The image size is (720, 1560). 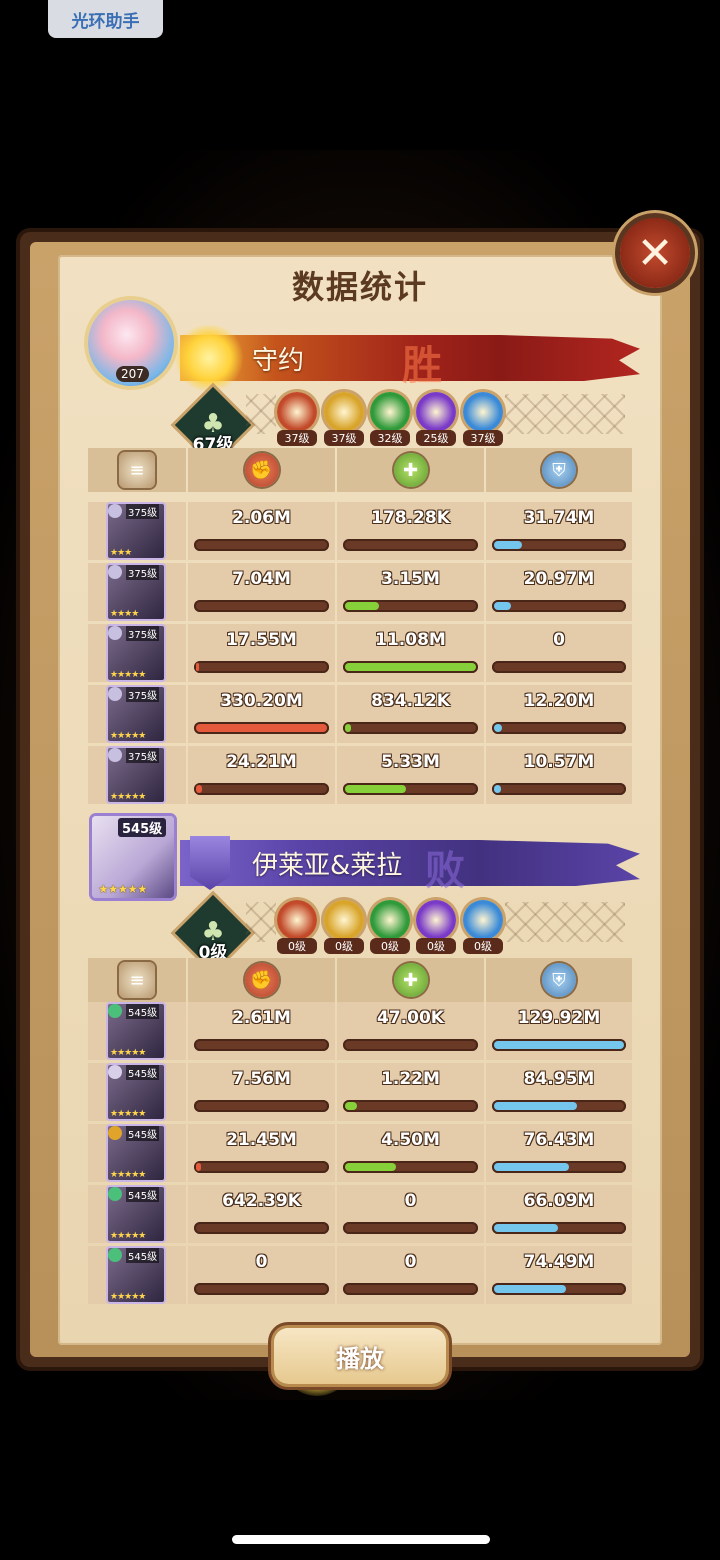 I want to click on player-level: 545级, so click(x=142, y=827).